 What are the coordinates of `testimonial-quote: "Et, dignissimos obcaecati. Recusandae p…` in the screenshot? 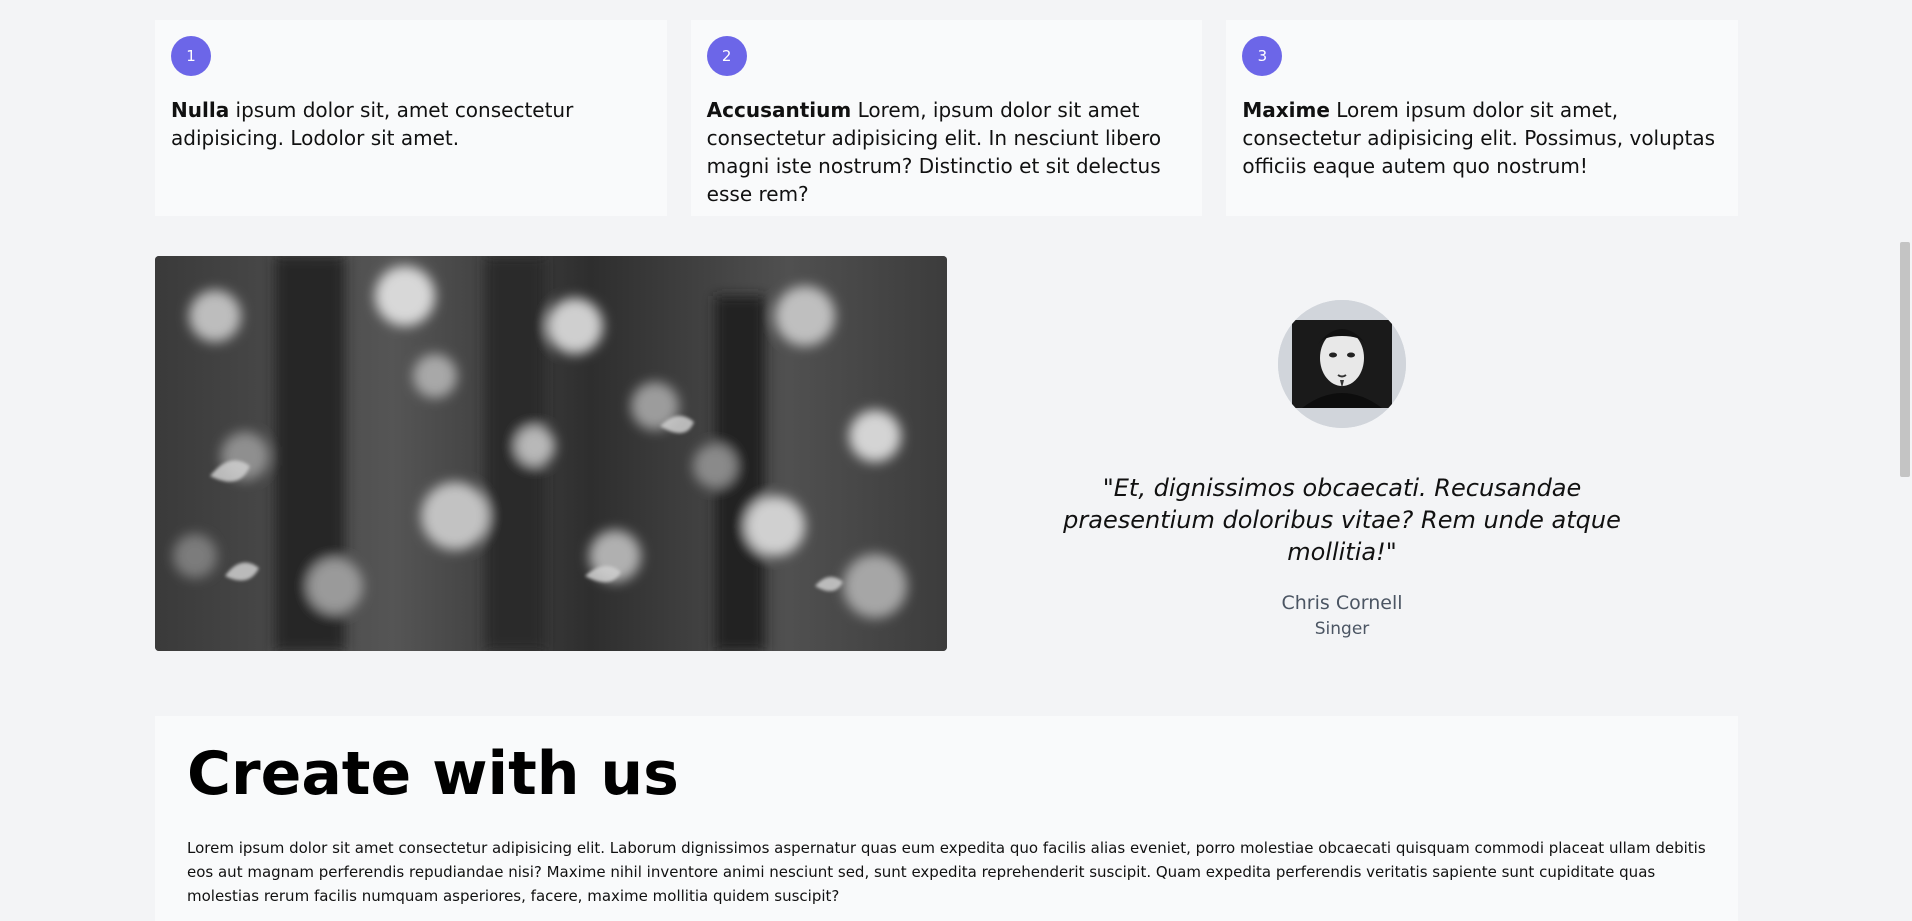 It's located at (1342, 520).